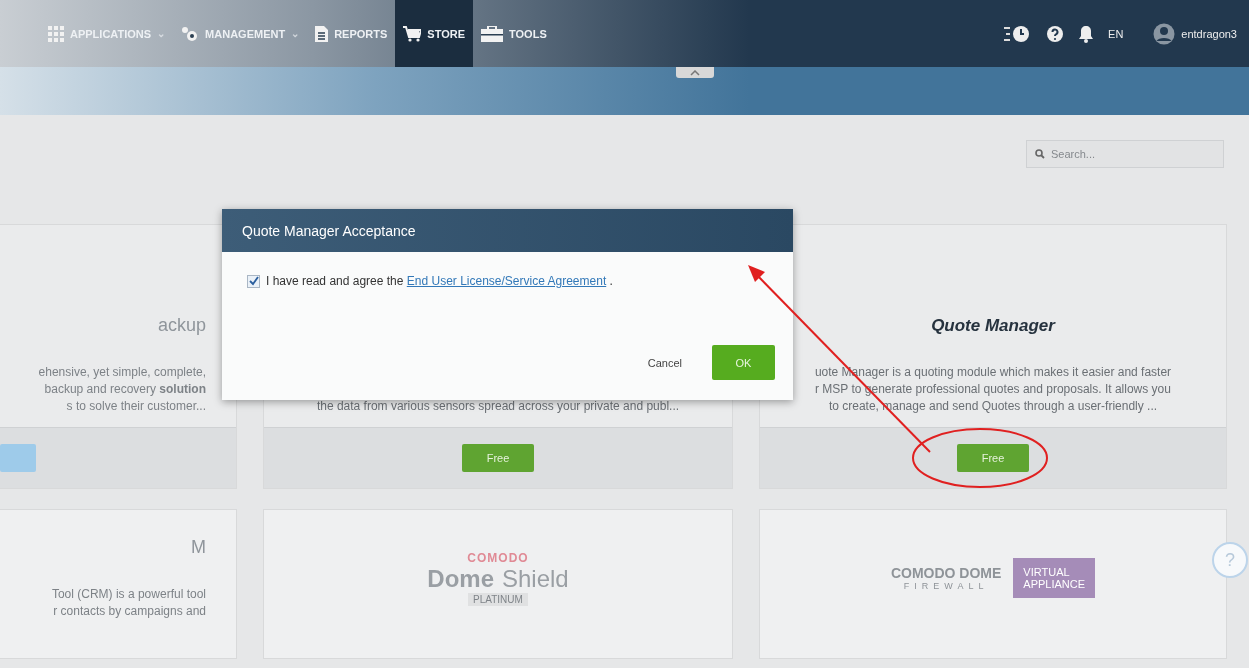 The height and width of the screenshot is (668, 1249). What do you see at coordinates (56, 33) in the screenshot?
I see `grid-icon` at bounding box center [56, 33].